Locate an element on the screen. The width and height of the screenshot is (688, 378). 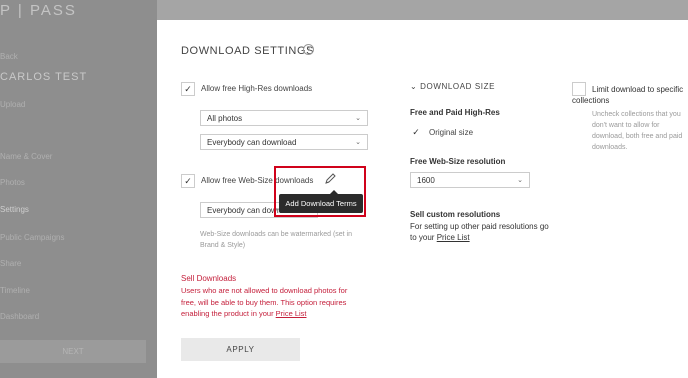
price-list-link: Price List is located at coordinates (291, 313).